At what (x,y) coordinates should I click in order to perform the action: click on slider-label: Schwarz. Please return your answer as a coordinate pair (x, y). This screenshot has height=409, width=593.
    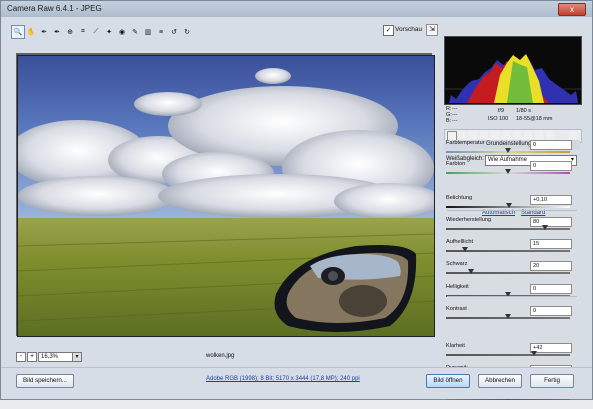
    Looking at the image, I should click on (457, 264).